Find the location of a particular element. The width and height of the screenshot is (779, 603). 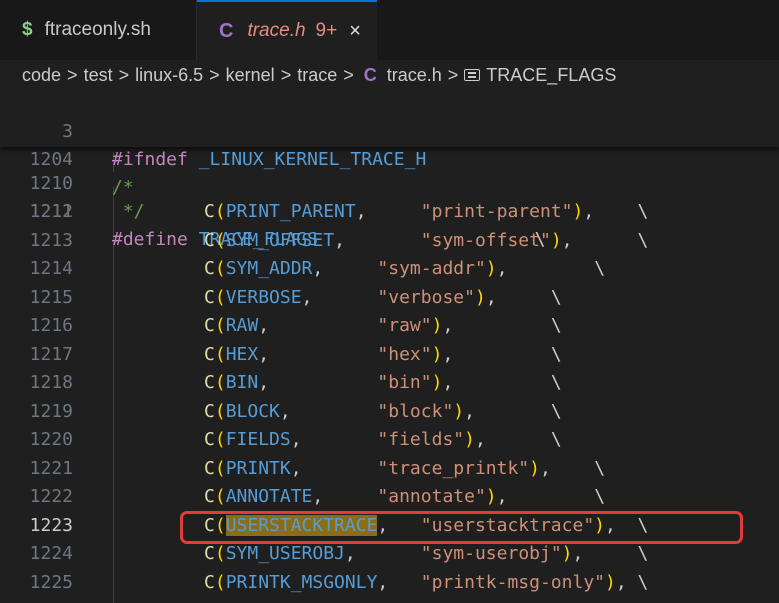

breadcrumb-item-linux: linux-6.5 is located at coordinates (169, 75).